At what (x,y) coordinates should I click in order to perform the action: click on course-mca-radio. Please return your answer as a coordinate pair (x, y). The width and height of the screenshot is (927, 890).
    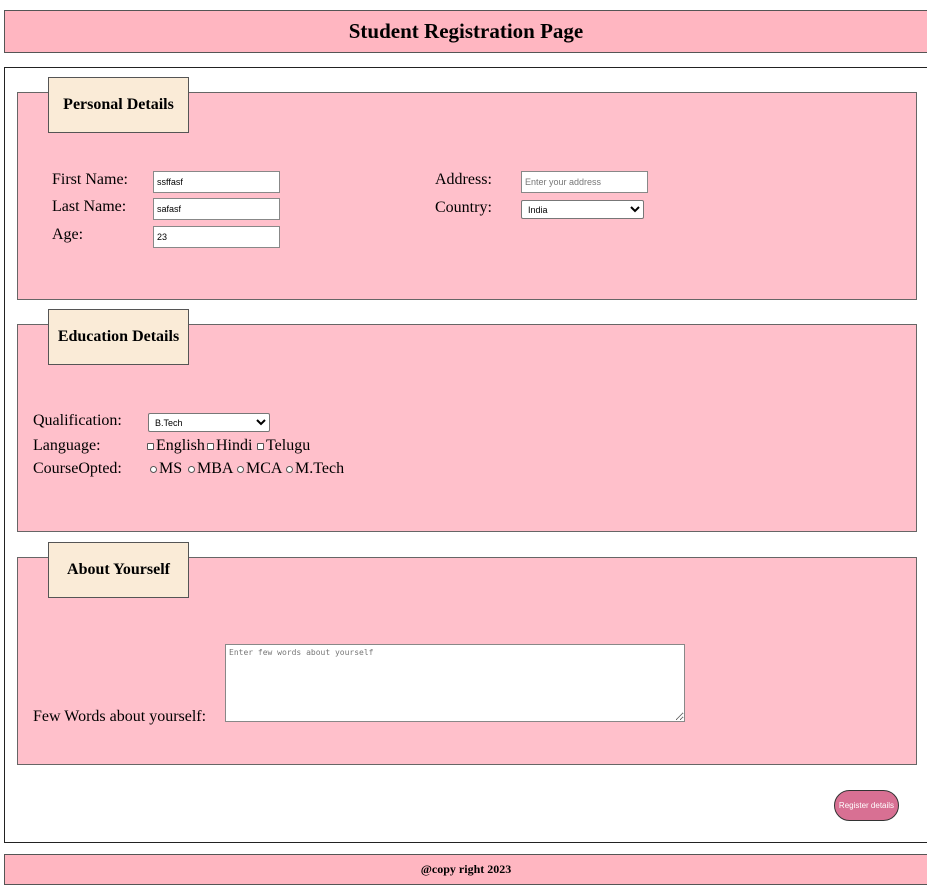
    Looking at the image, I should click on (240, 469).